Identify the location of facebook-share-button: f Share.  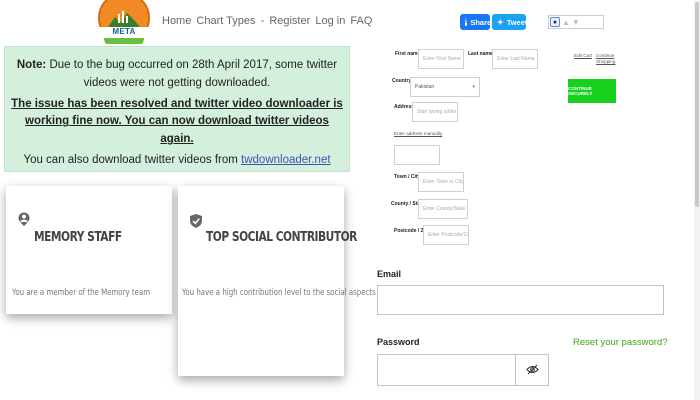
(476, 22).